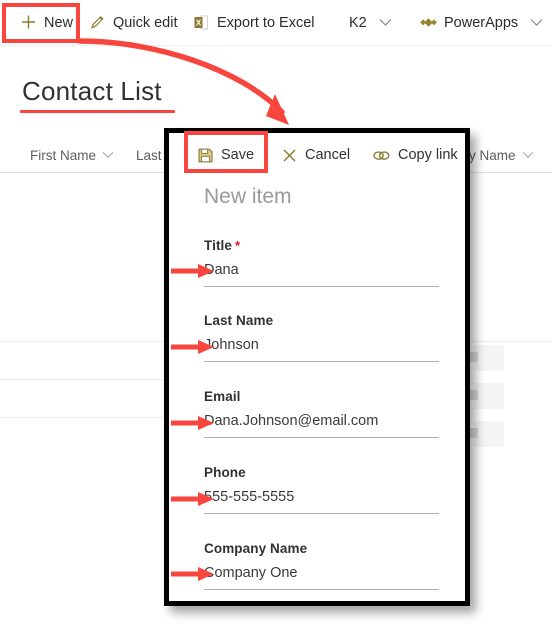  I want to click on field-email-label: Email, so click(222, 396).